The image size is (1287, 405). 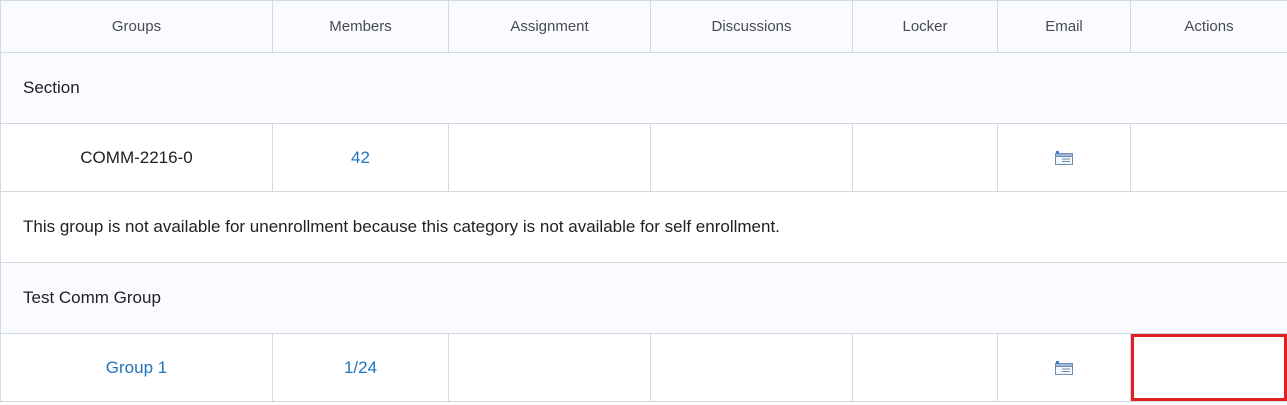 I want to click on group-name-cell: Group 1, so click(x=136, y=367).